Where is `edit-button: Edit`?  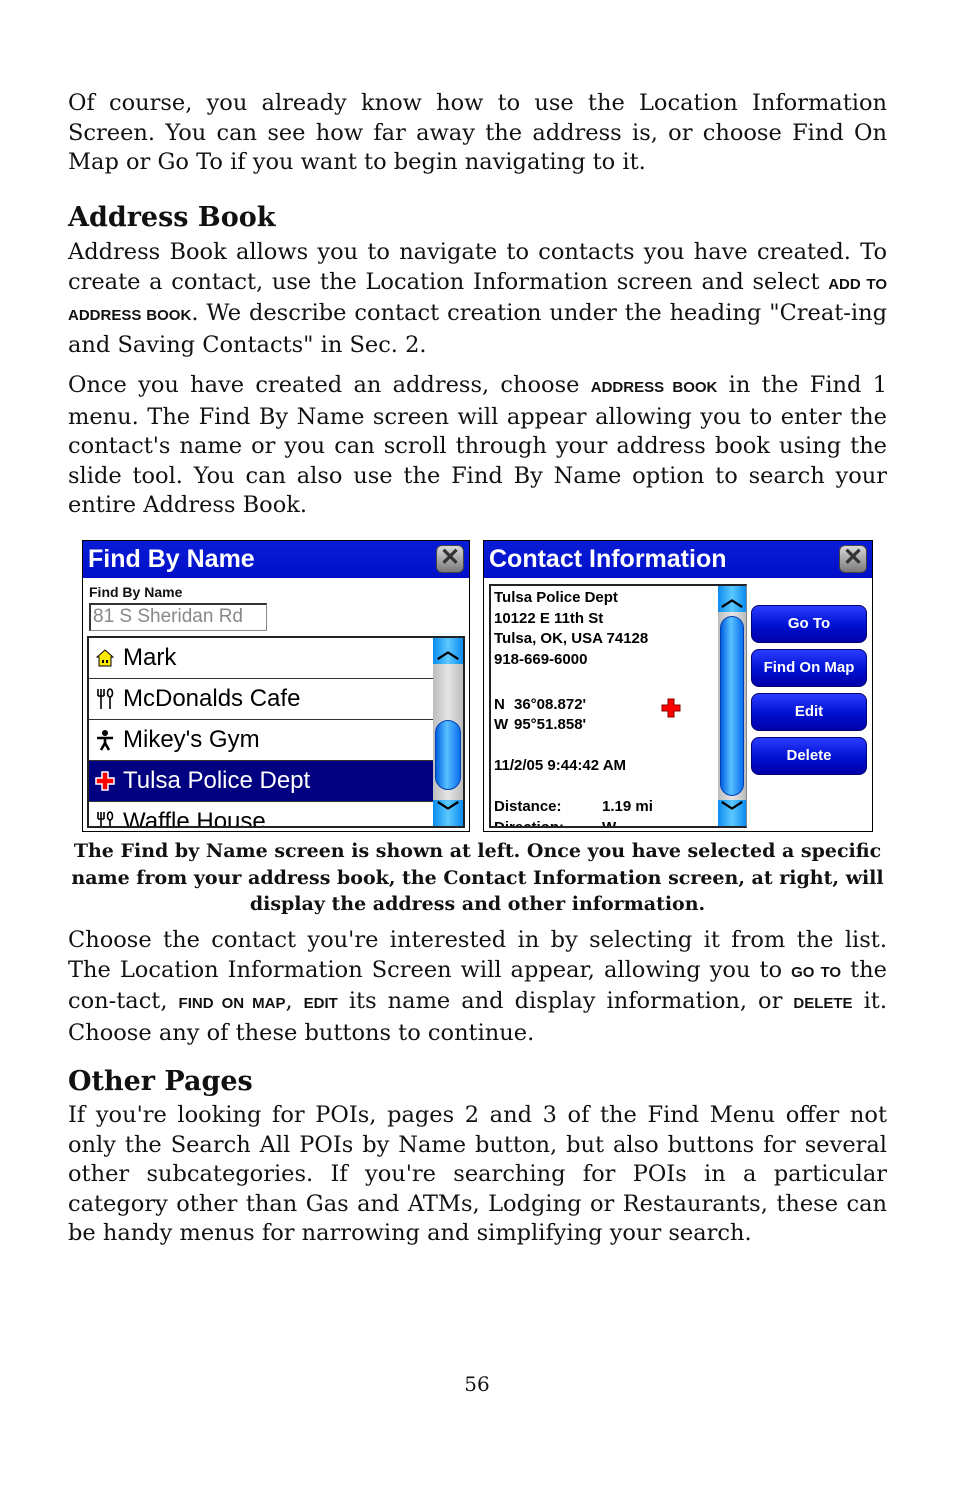
edit-button: Edit is located at coordinates (809, 712).